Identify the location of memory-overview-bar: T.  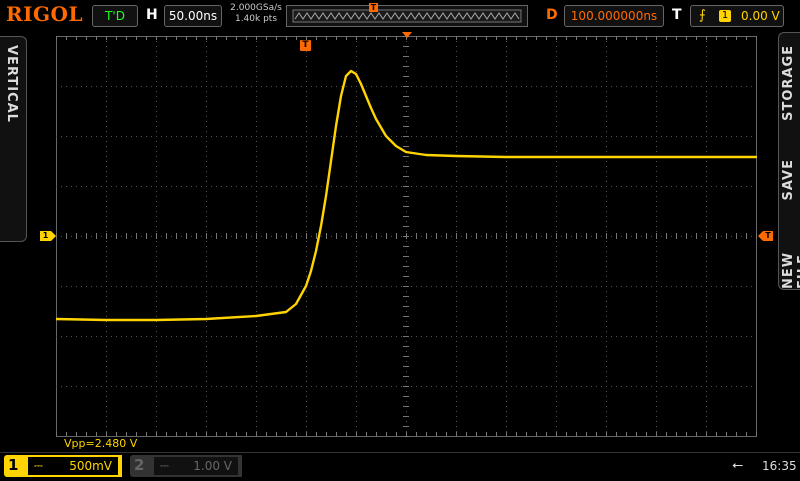
(407, 16).